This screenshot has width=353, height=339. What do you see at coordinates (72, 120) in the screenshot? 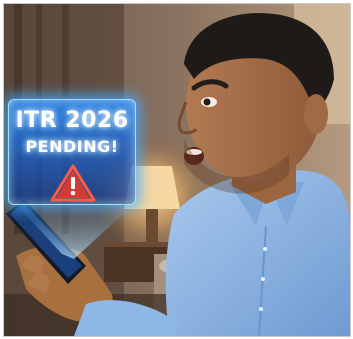
I see `alert-title: ITR 2026` at bounding box center [72, 120].